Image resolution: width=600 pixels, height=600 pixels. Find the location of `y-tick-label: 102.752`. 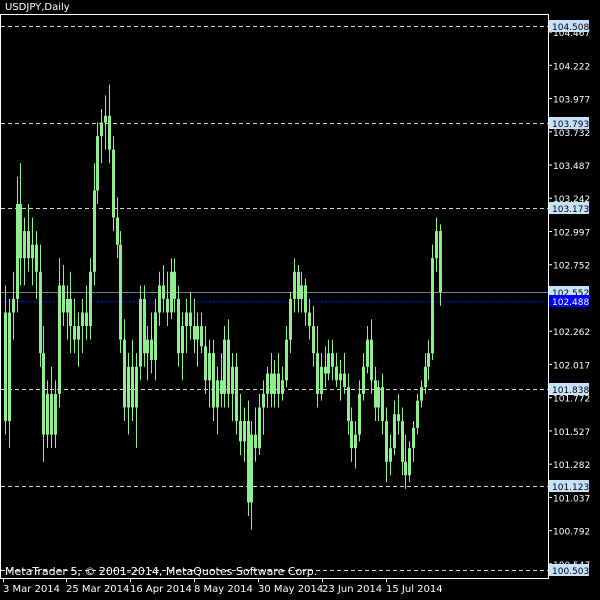

y-tick-label: 102.752 is located at coordinates (571, 267).